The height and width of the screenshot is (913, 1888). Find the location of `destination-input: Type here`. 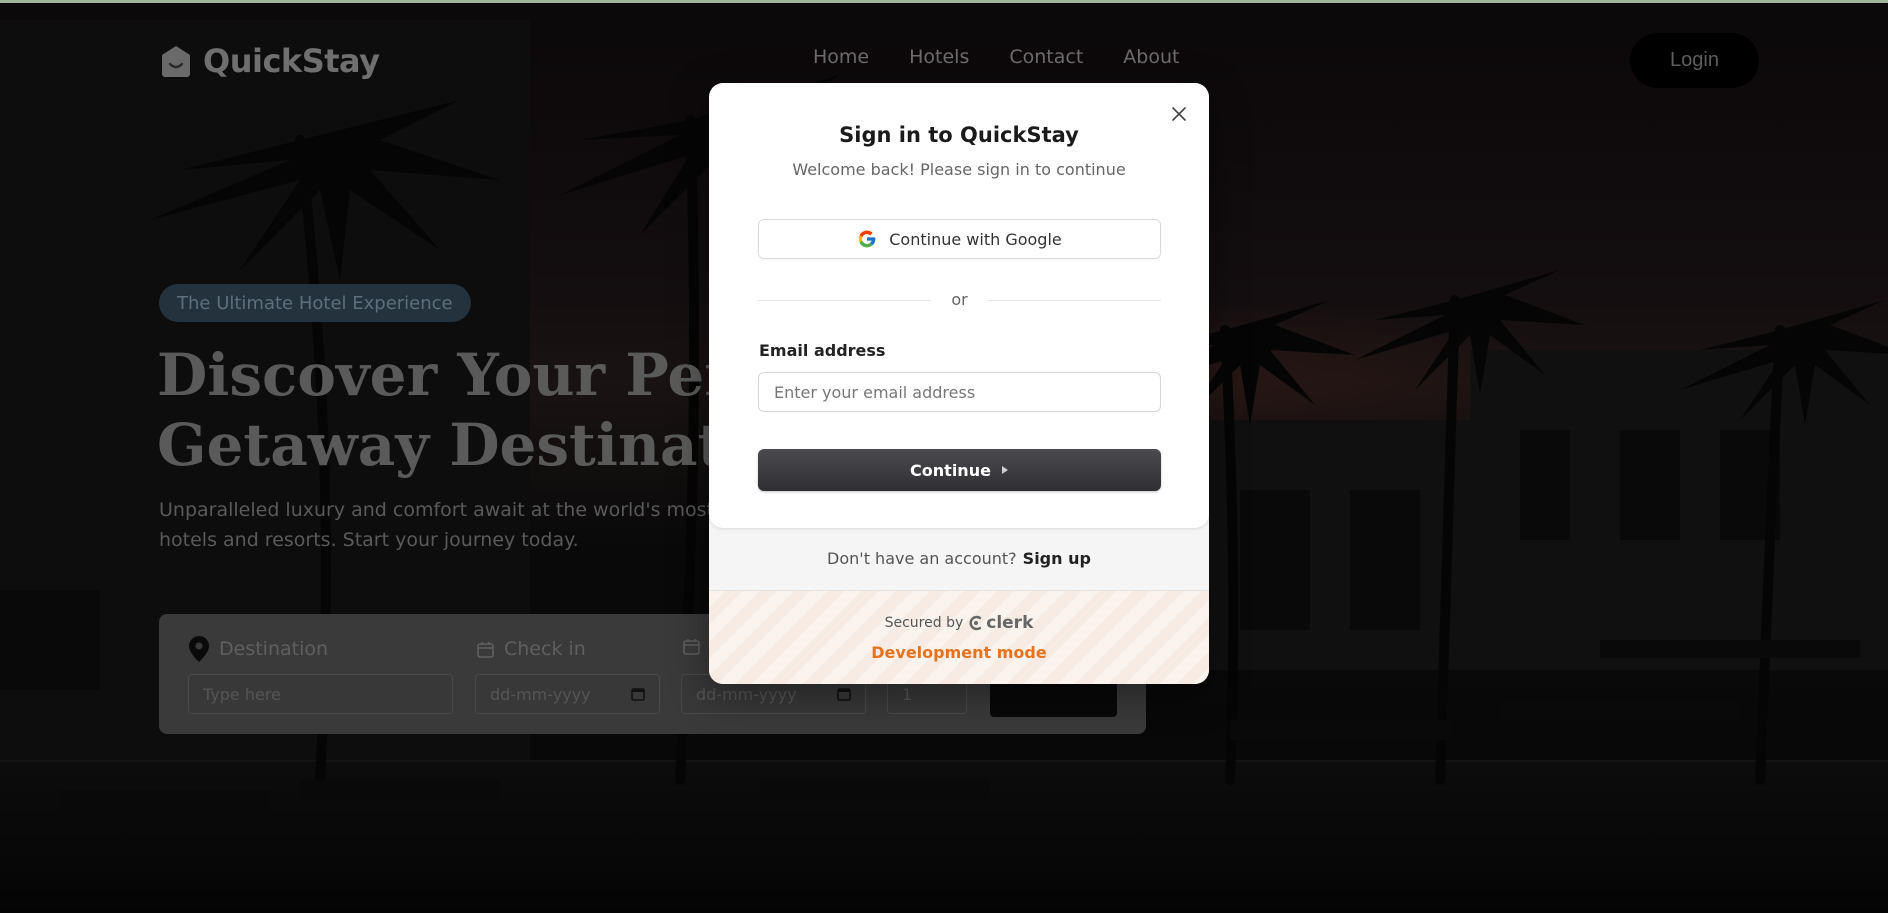

destination-input: Type here is located at coordinates (320, 694).